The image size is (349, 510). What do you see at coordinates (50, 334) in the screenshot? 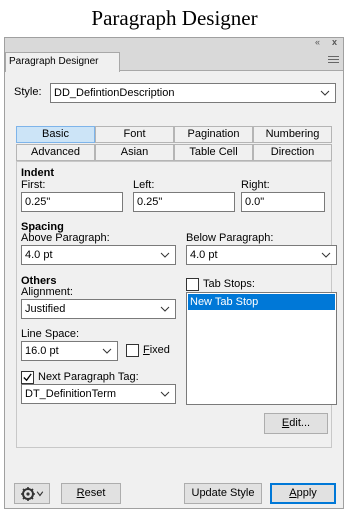
I see `line-space-label: Line Space:` at bounding box center [50, 334].